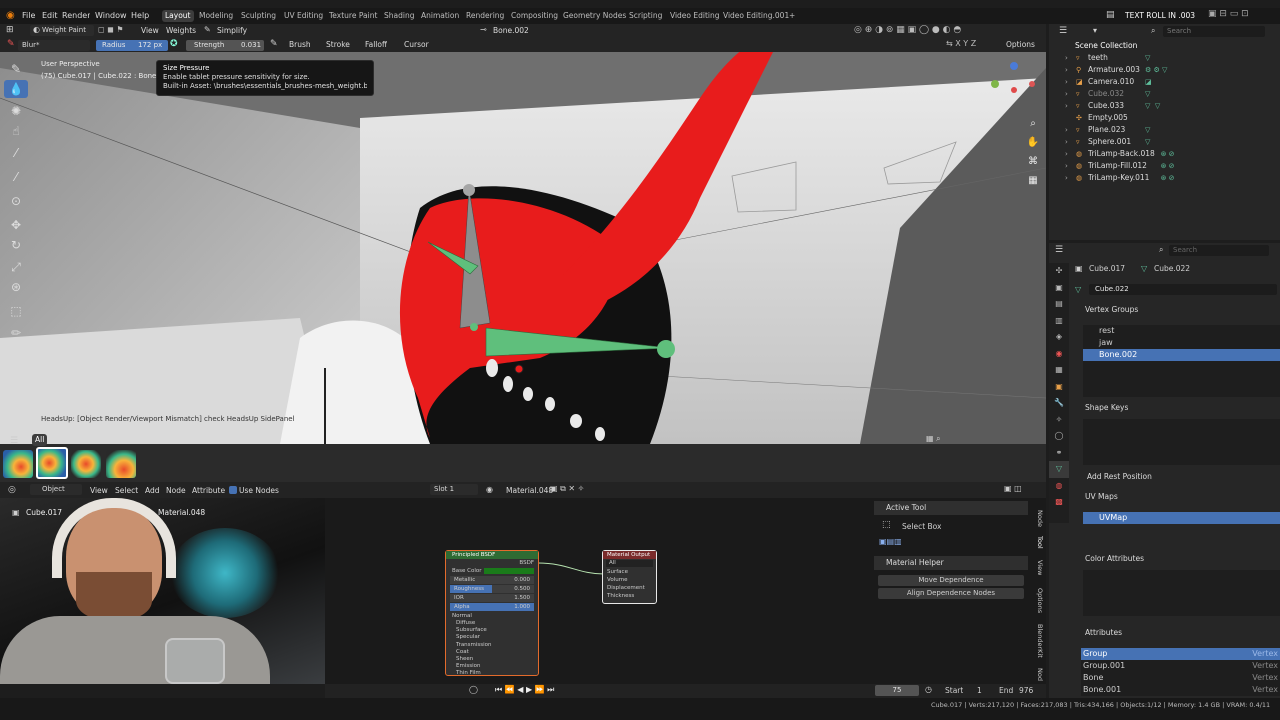  Describe the element at coordinates (1110, 15) in the screenshot. I see `scene-icon: ▤` at that location.